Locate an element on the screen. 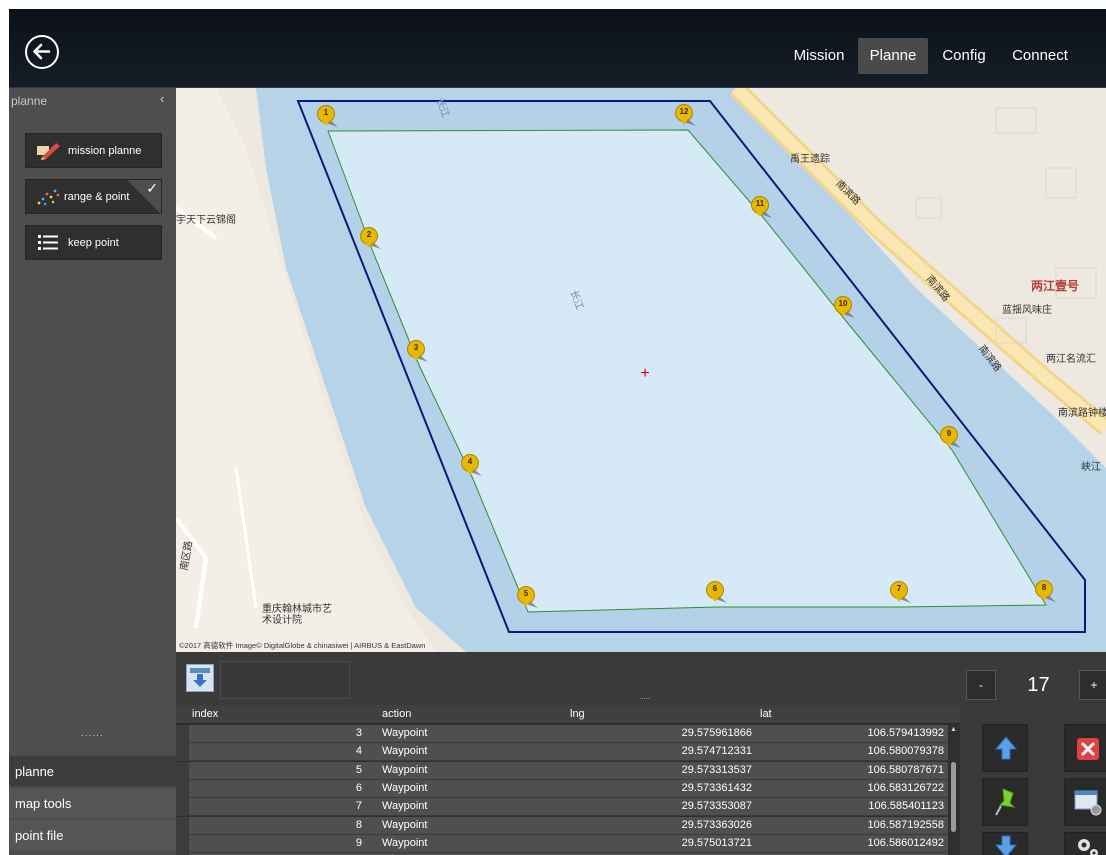 The width and height of the screenshot is (1106, 855). table-row: 9 Waypoint 29.575013721 106.586012492 is located at coordinates (562, 843).